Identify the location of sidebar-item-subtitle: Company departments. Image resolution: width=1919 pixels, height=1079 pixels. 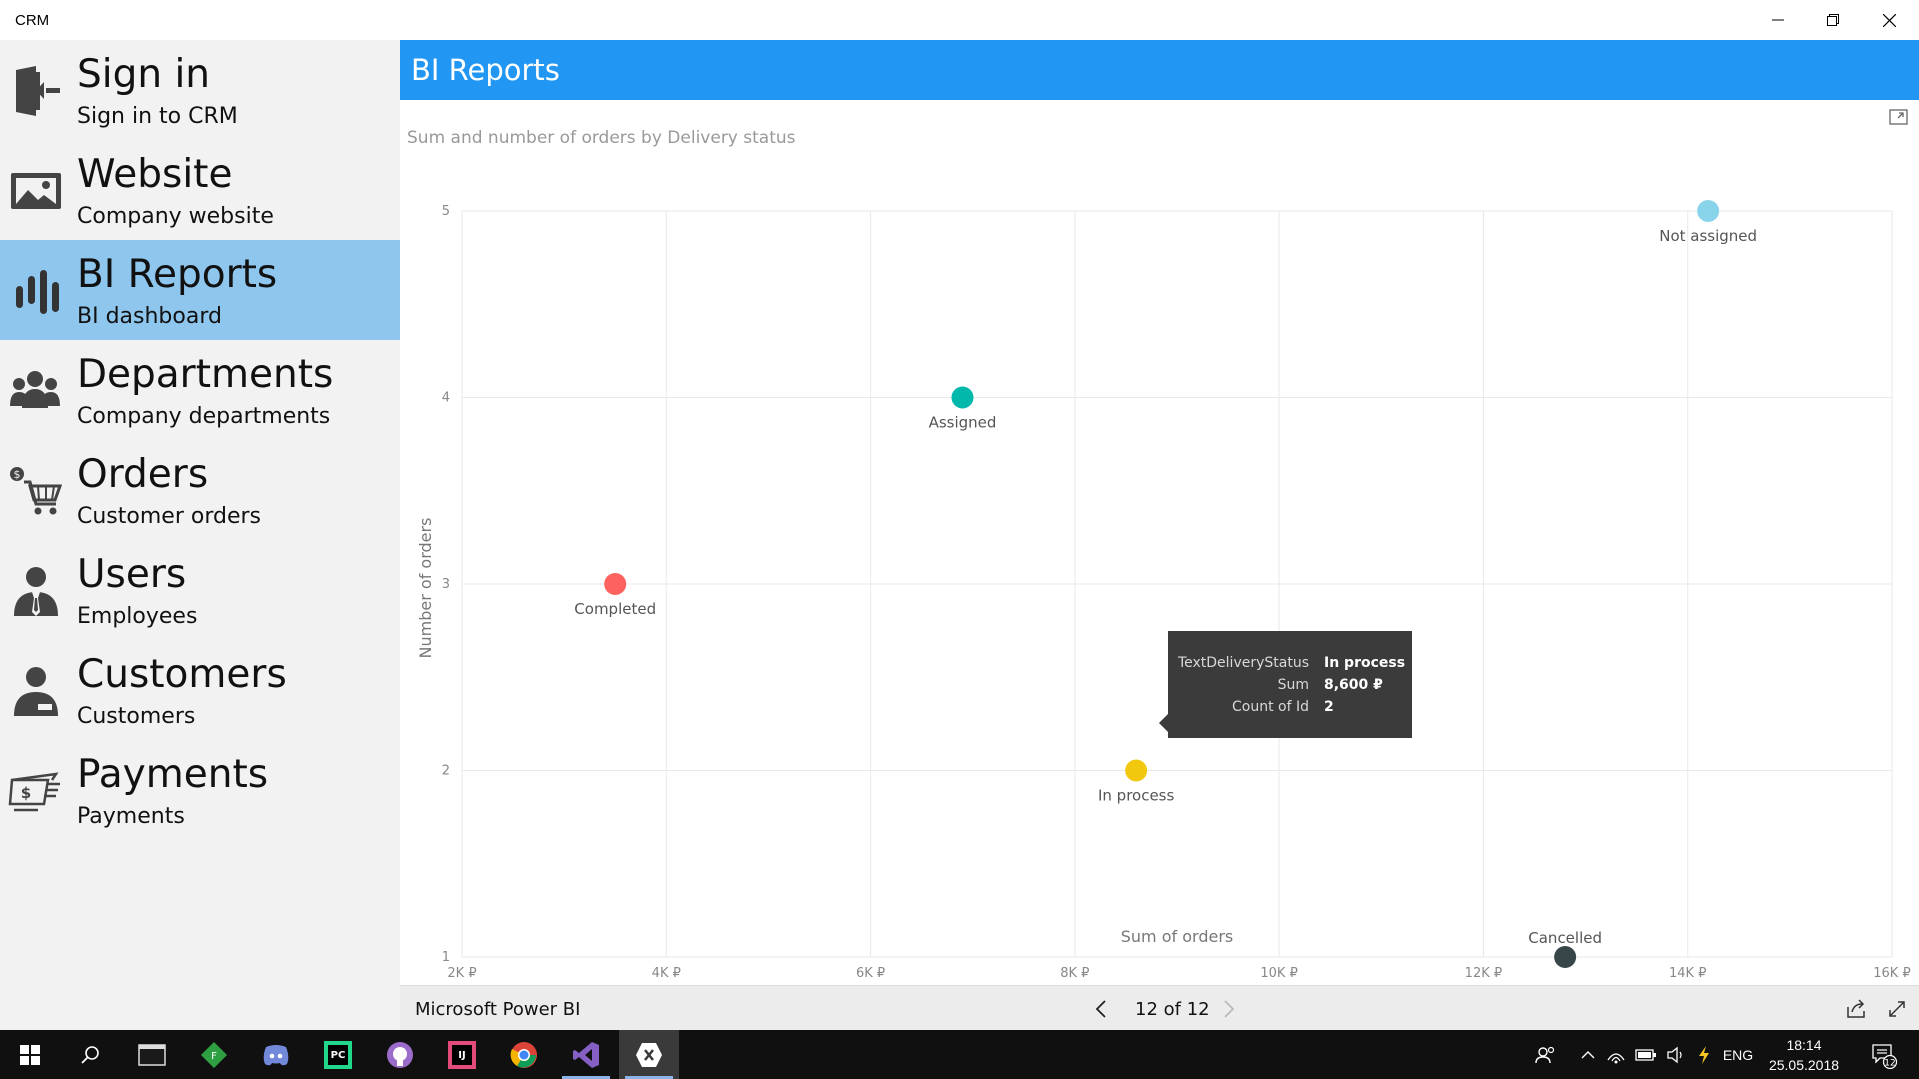
(204, 416).